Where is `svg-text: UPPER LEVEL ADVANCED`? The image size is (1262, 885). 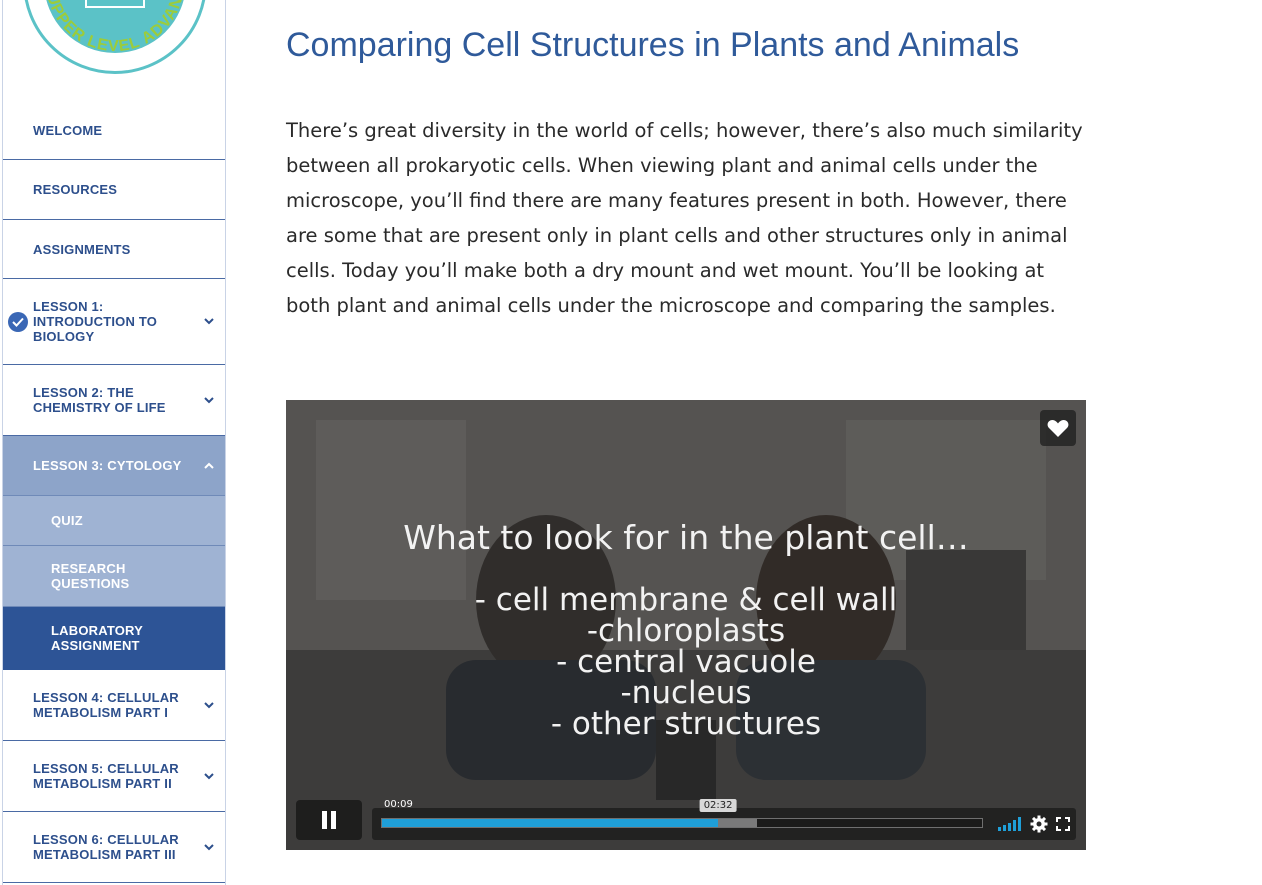 svg-text: UPPER LEVEL ADVANCED is located at coordinates (107, 27).